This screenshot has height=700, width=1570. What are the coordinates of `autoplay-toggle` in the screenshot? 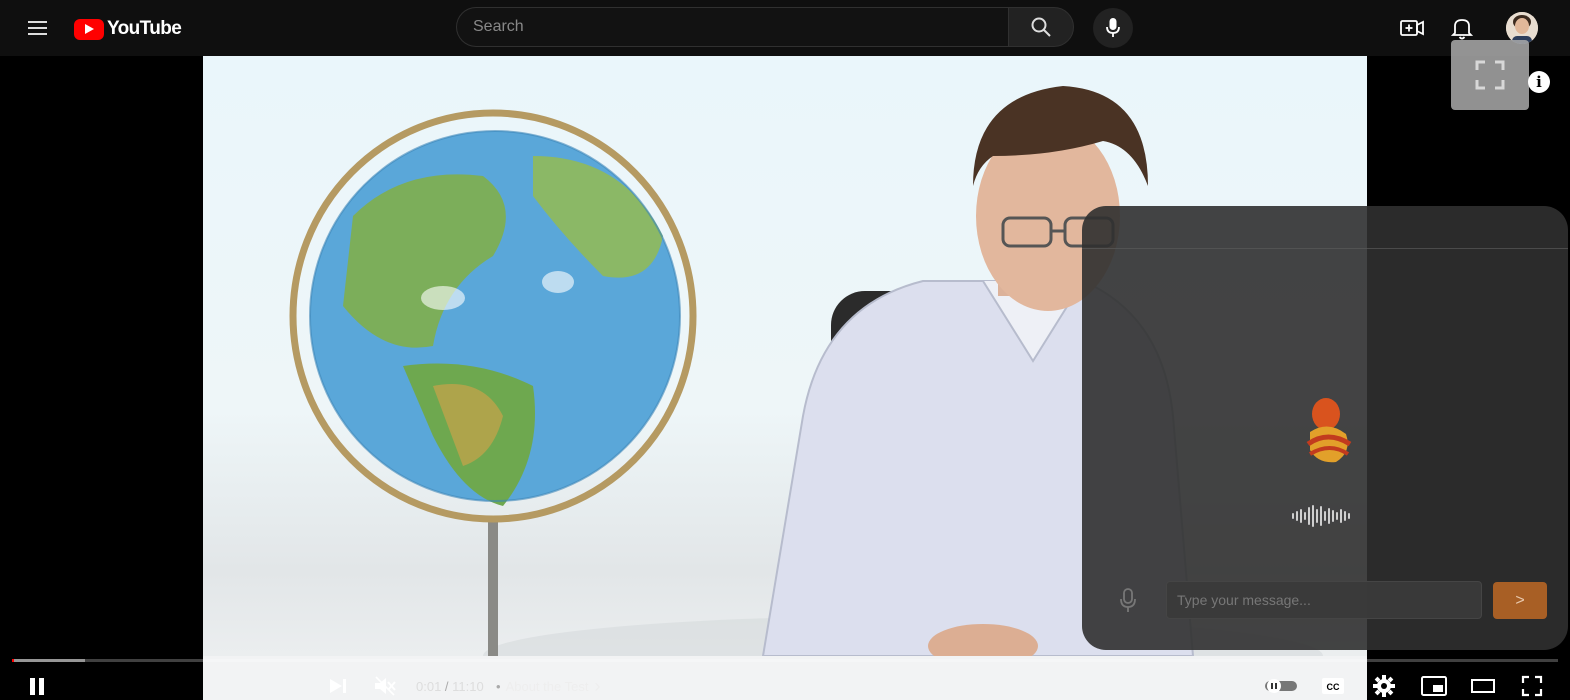 It's located at (1281, 686).